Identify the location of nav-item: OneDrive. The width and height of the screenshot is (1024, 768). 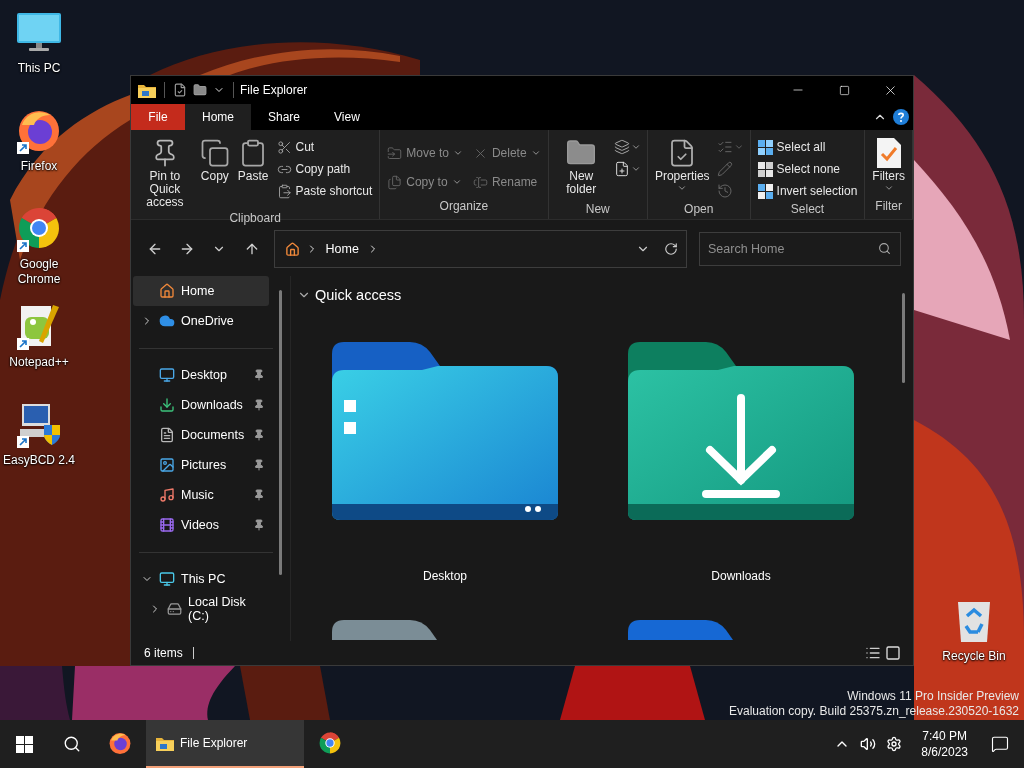
(201, 321).